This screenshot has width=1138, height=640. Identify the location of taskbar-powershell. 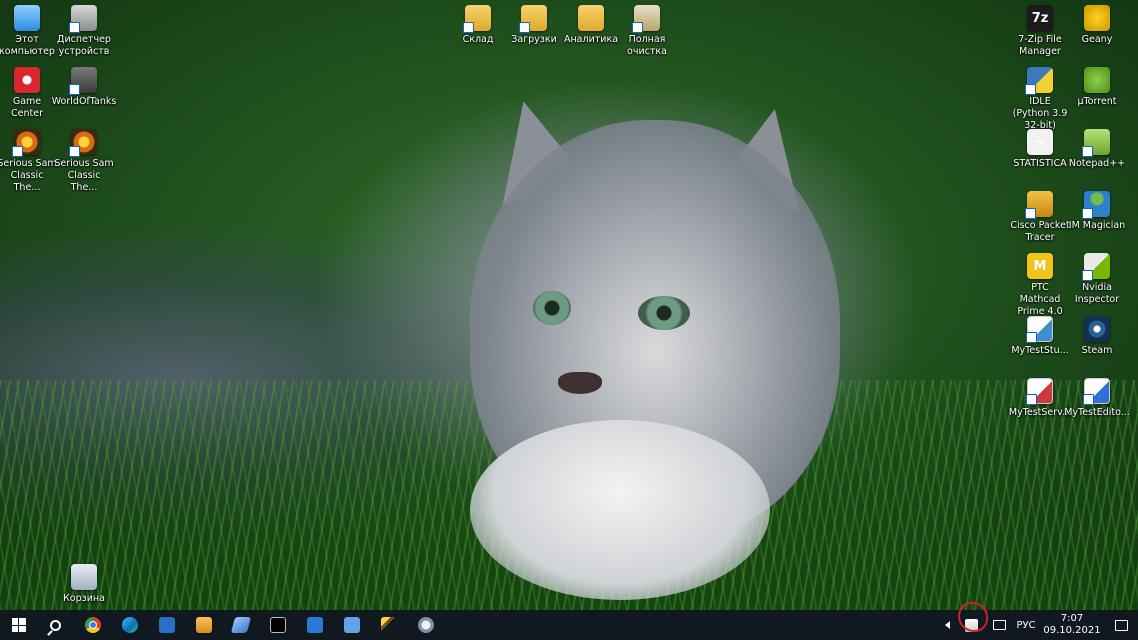
(166, 625).